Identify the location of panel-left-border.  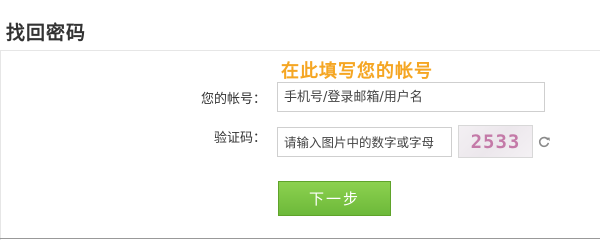
(0, 145).